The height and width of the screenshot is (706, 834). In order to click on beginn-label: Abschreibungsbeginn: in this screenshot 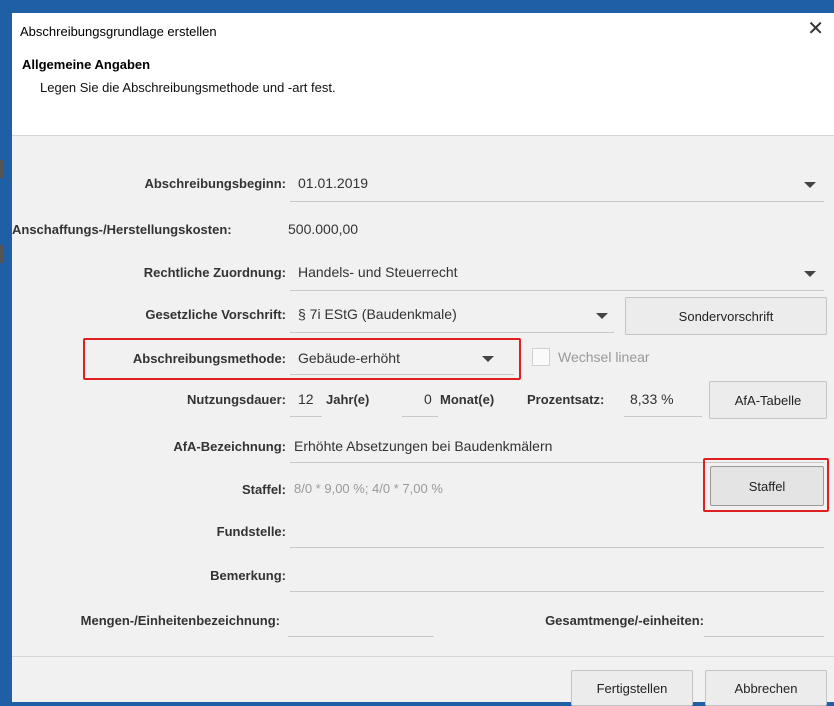, I will do `click(215, 183)`.